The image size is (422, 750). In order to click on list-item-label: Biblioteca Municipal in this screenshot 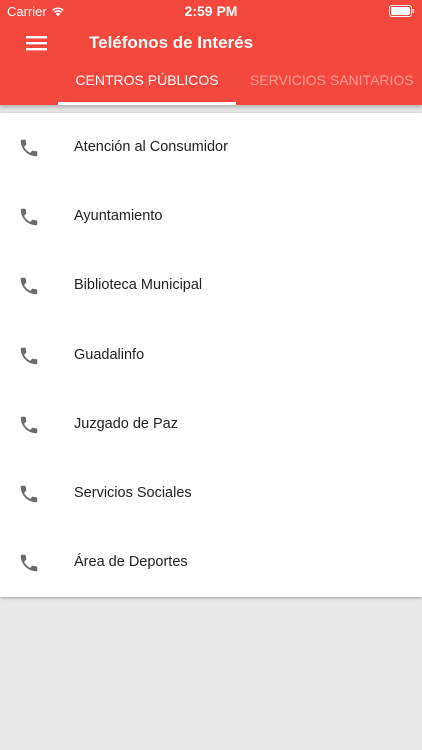, I will do `click(138, 285)`.